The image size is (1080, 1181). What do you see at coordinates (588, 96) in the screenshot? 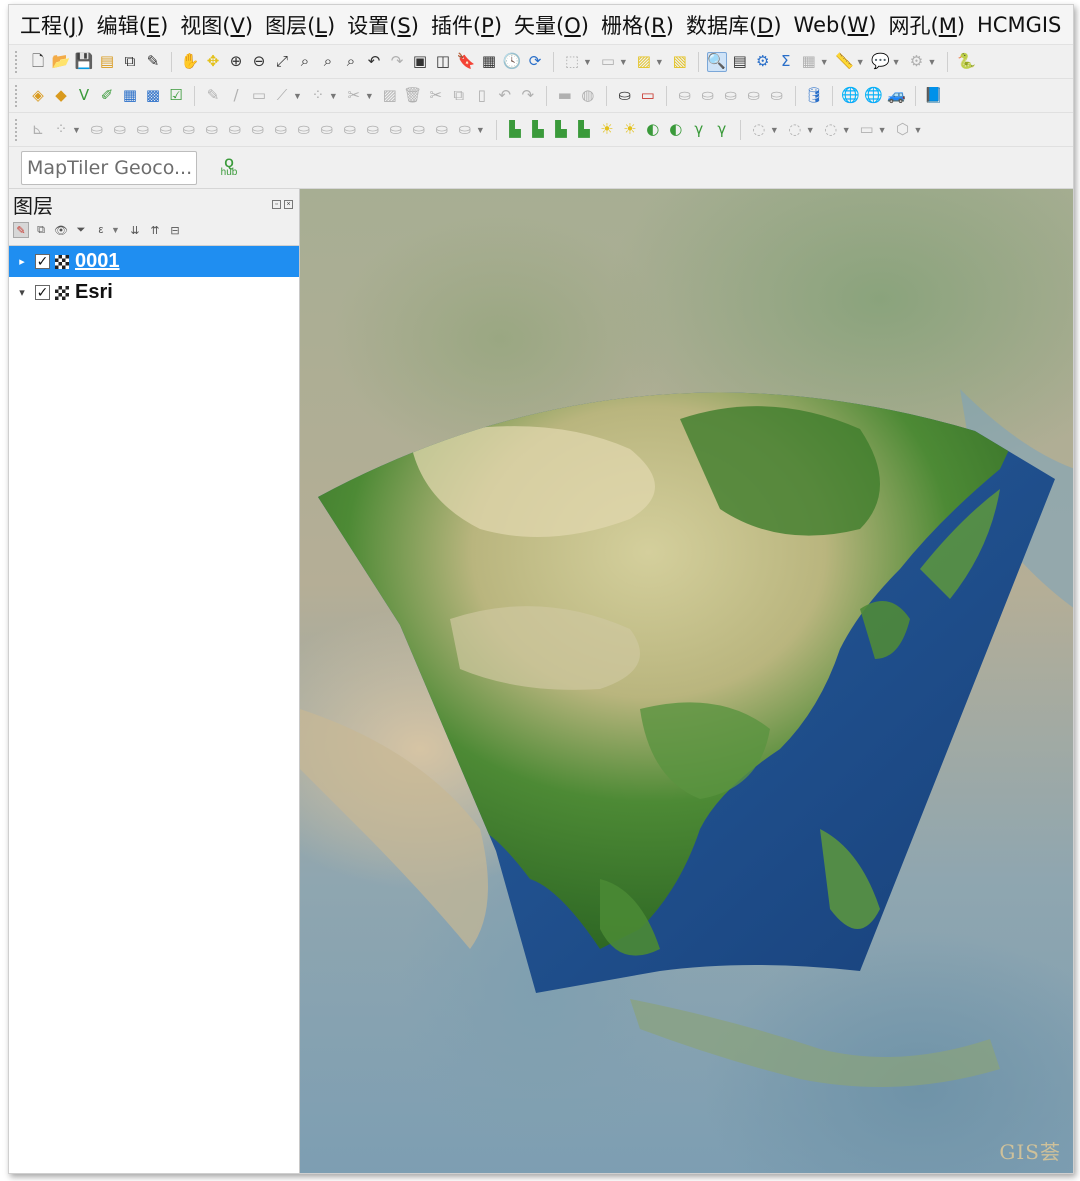
I see `label-pin-icon: ◍` at bounding box center [588, 96].